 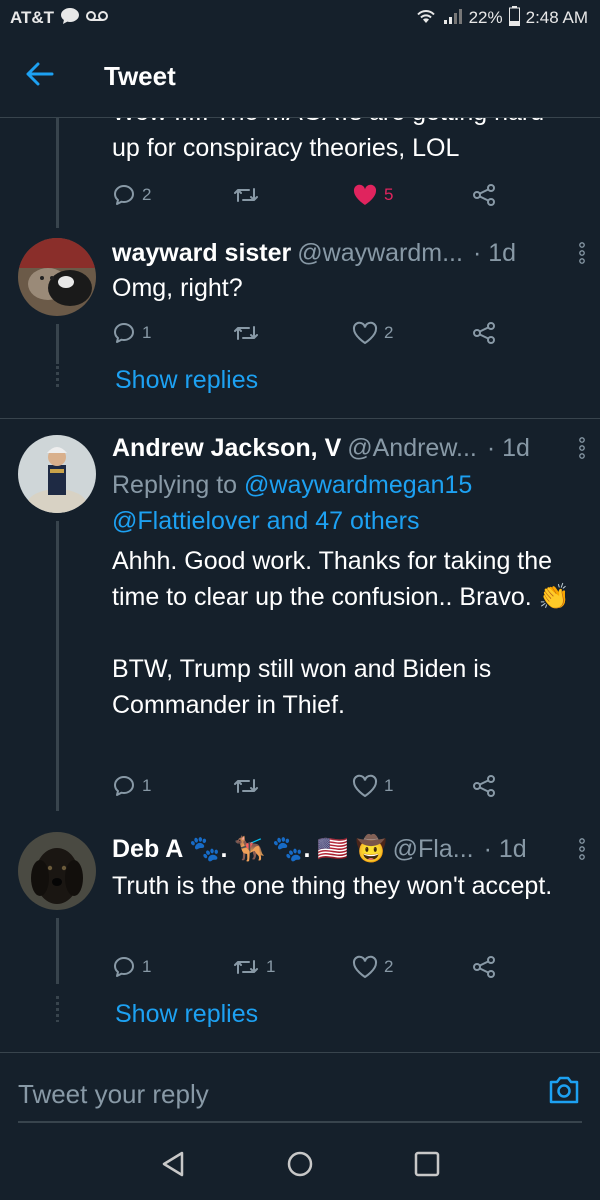 I want to click on back-arrow-icon, so click(x=40, y=76).